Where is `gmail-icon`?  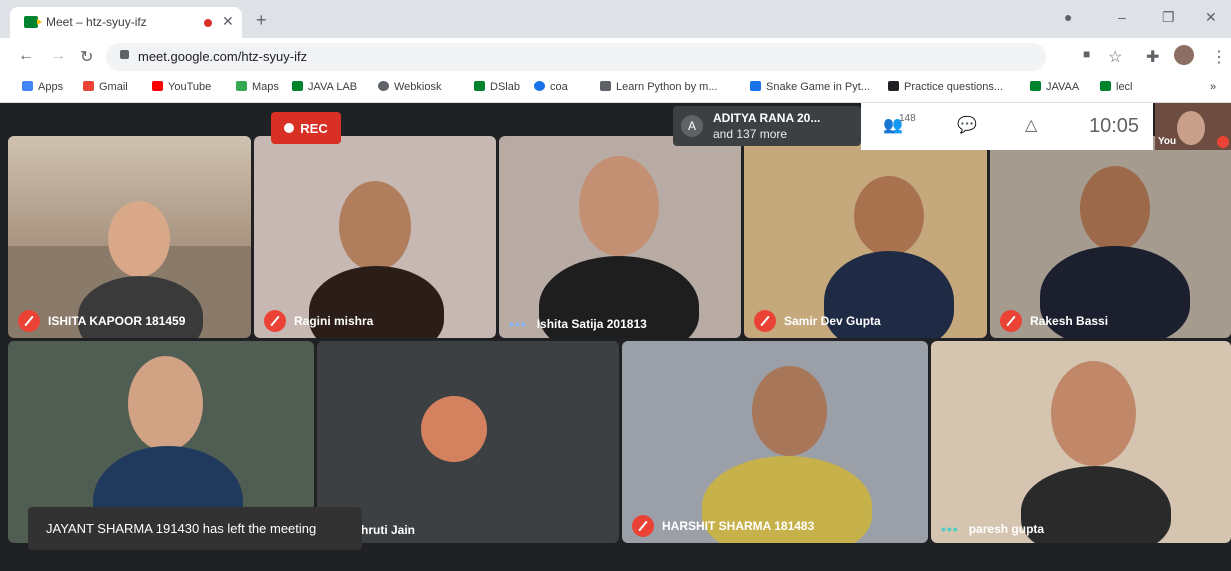 gmail-icon is located at coordinates (88, 86).